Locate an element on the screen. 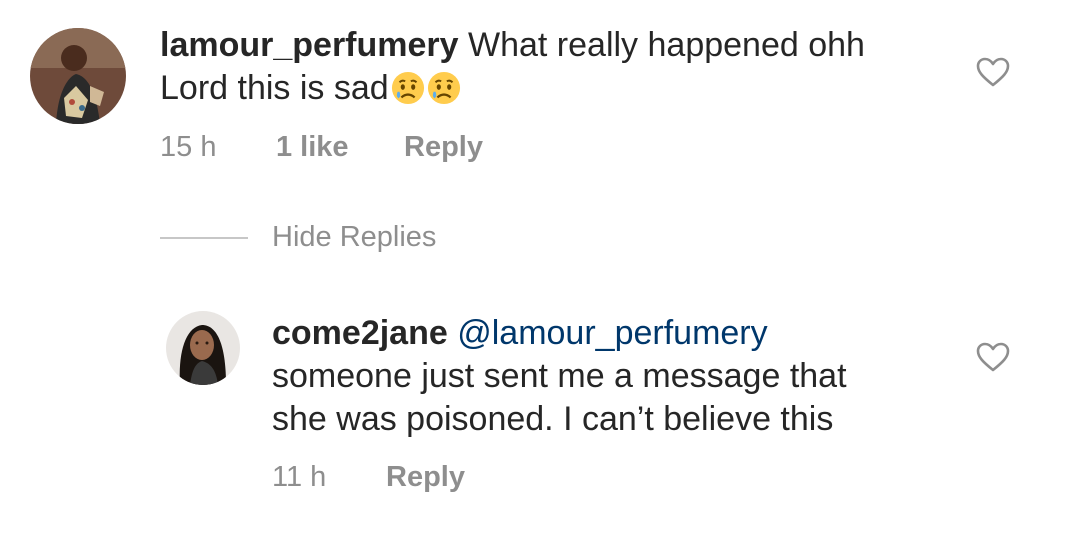 This screenshot has height=560, width=1068. comment-text-line-1: What really happened ohh is located at coordinates (666, 45).